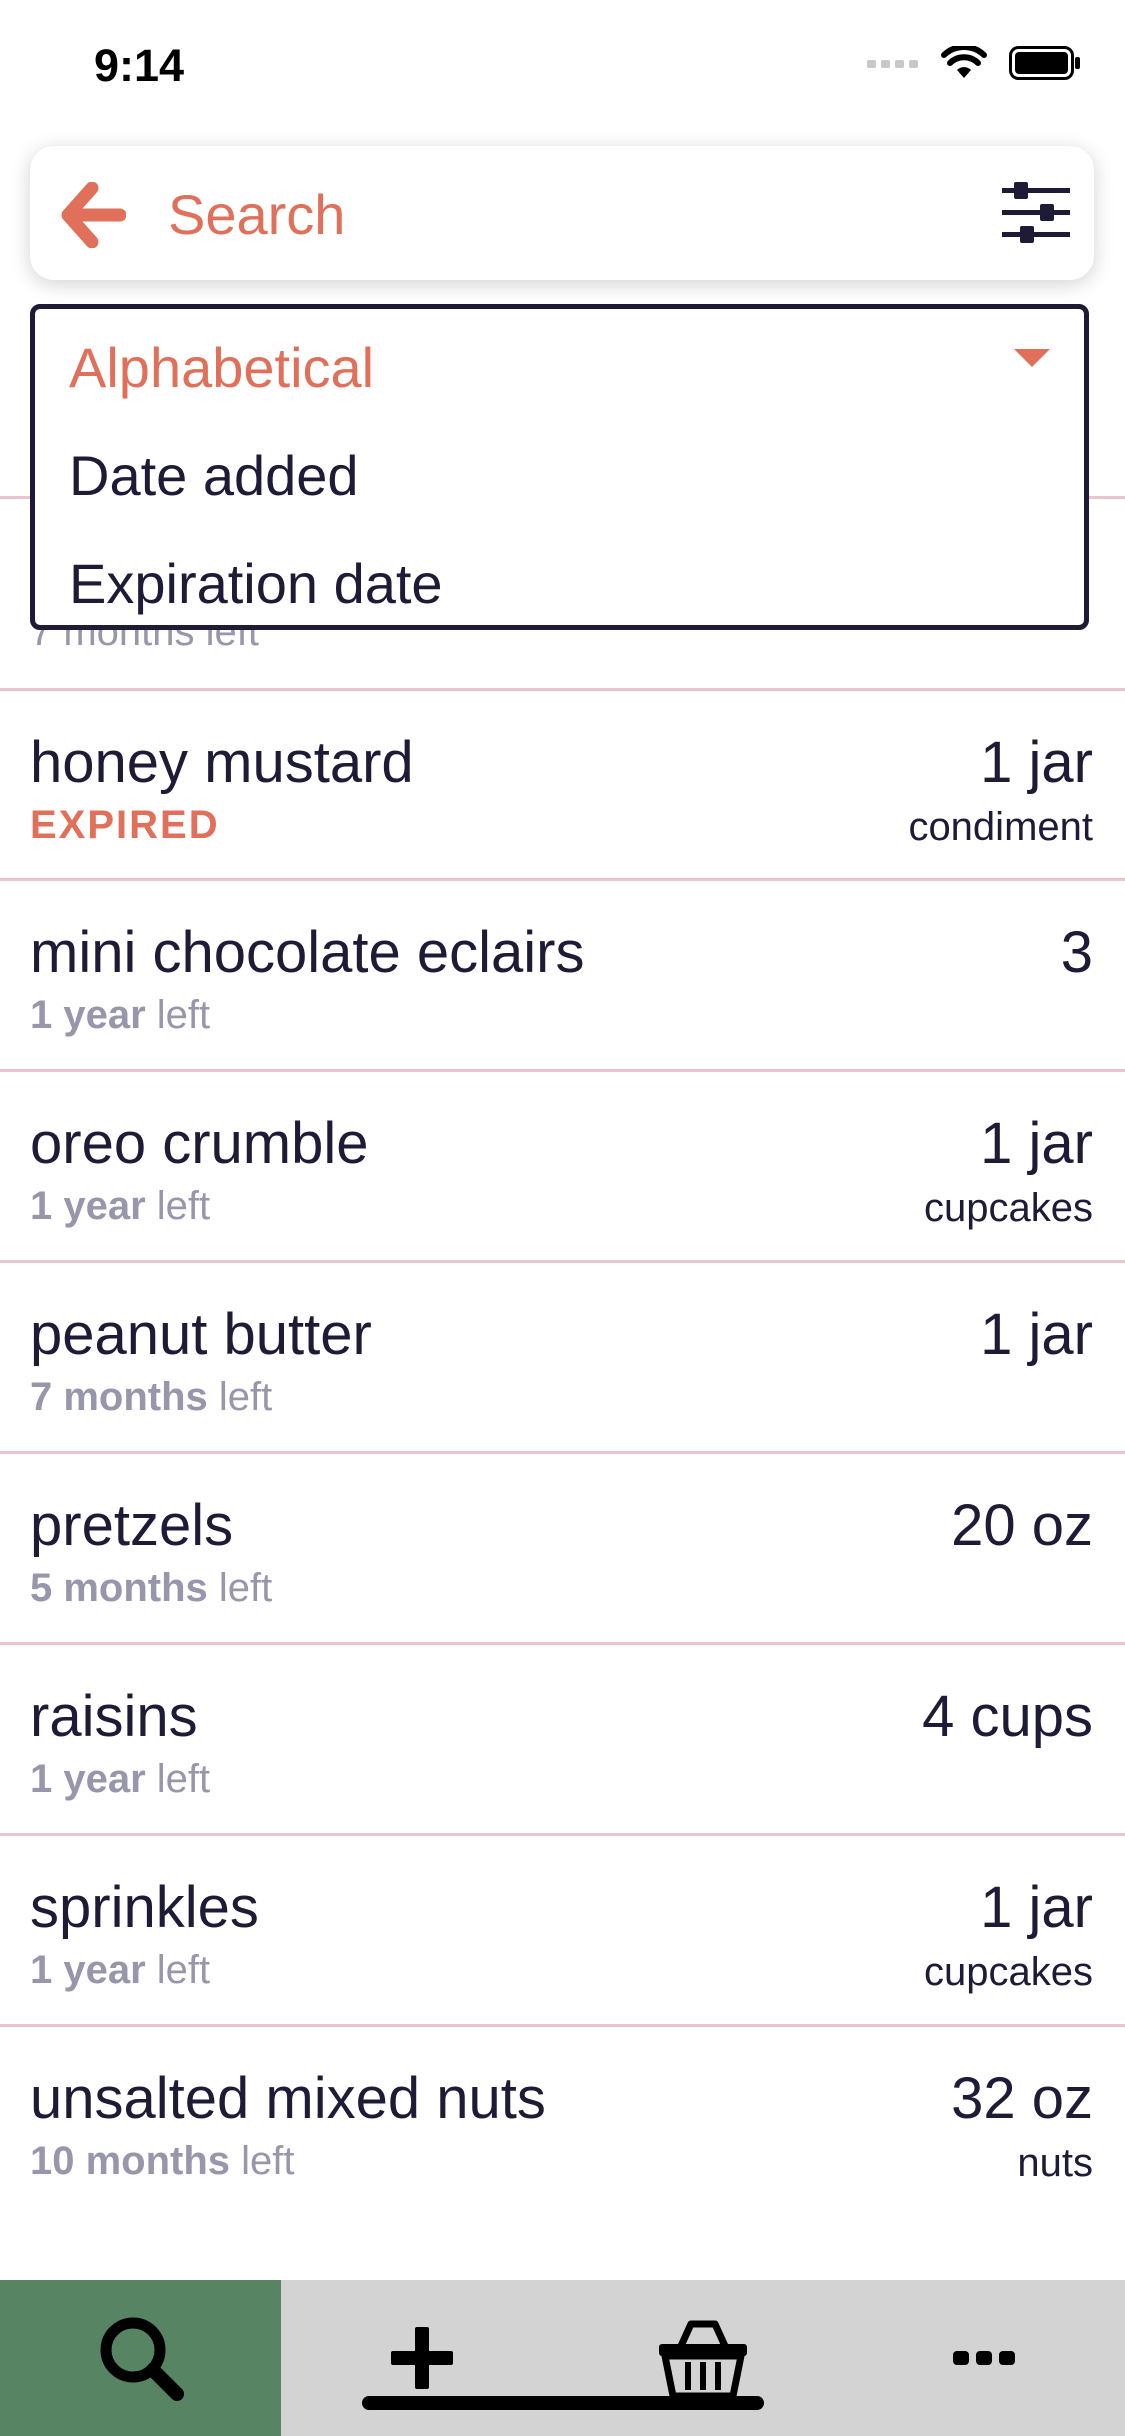 The height and width of the screenshot is (2436, 1125). What do you see at coordinates (1022, 2098) in the screenshot?
I see `item-quantity: 32 oz` at bounding box center [1022, 2098].